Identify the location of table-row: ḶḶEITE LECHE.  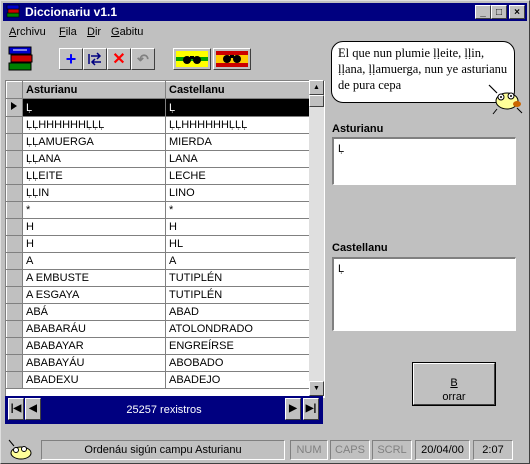
(158, 176).